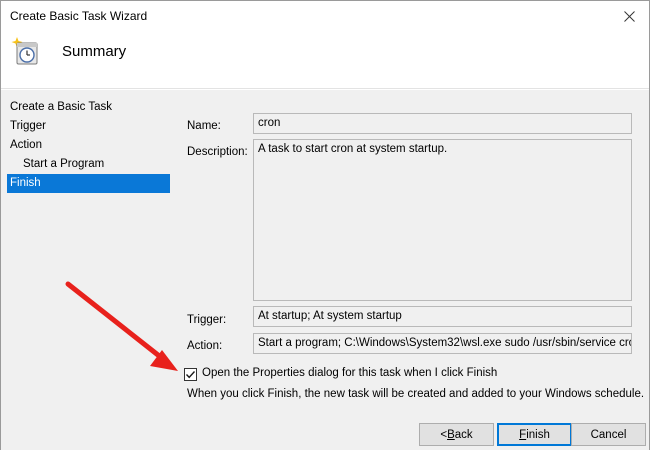 The image size is (650, 450). Describe the element at coordinates (442, 316) in the screenshot. I see `trigger-field: At startup; At system startup` at that location.